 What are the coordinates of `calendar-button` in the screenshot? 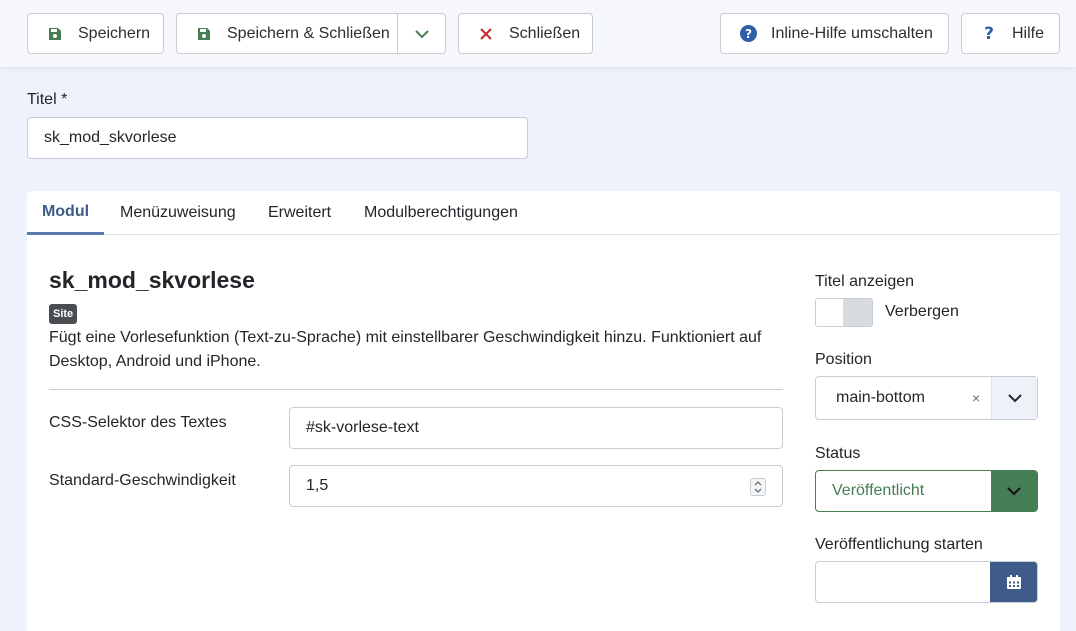 It's located at (1013, 582).